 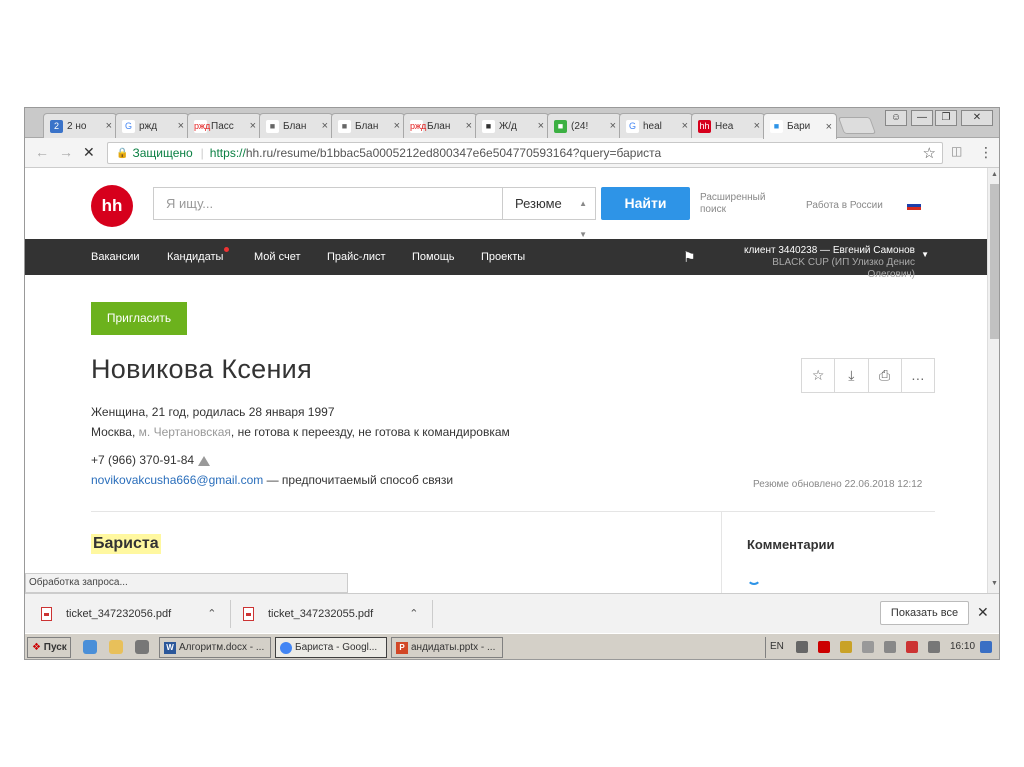 What do you see at coordinates (868, 647) in the screenshot?
I see `device-icon` at bounding box center [868, 647].